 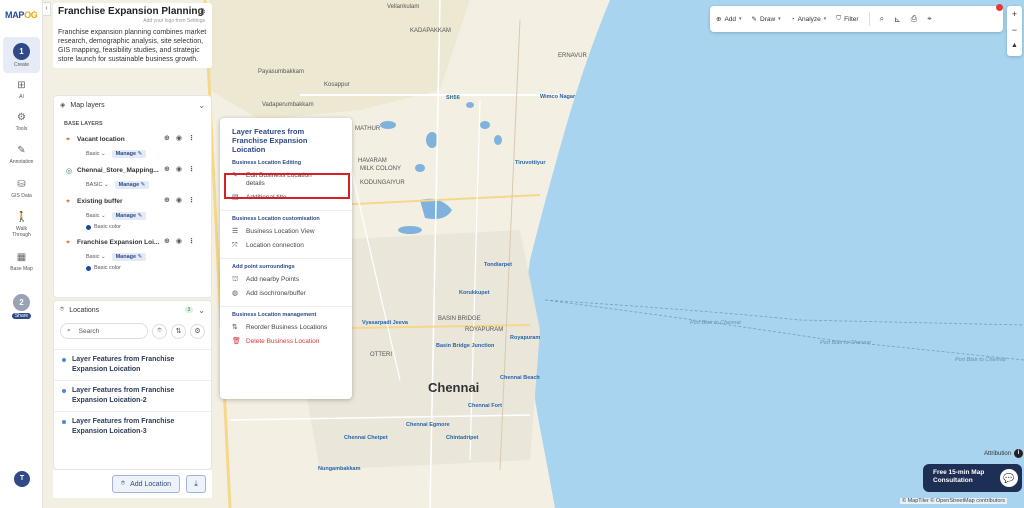 What do you see at coordinates (21, 155) in the screenshot?
I see `rail-item-annotation: ✎ Annotation` at bounding box center [21, 155].